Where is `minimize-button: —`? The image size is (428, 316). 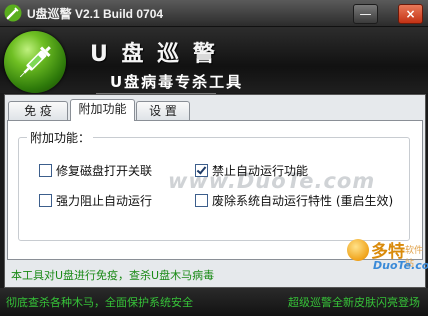 minimize-button: — is located at coordinates (365, 14).